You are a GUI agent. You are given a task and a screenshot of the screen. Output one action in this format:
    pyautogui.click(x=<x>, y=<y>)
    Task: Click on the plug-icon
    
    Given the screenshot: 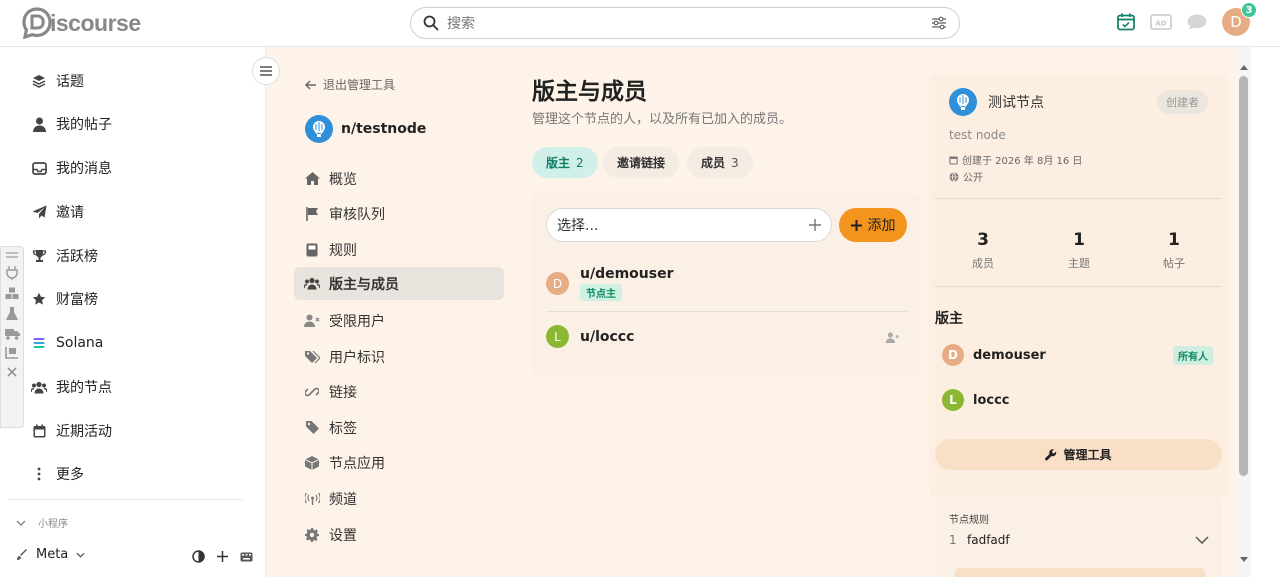 What is the action you would take?
    pyautogui.click(x=12, y=273)
    